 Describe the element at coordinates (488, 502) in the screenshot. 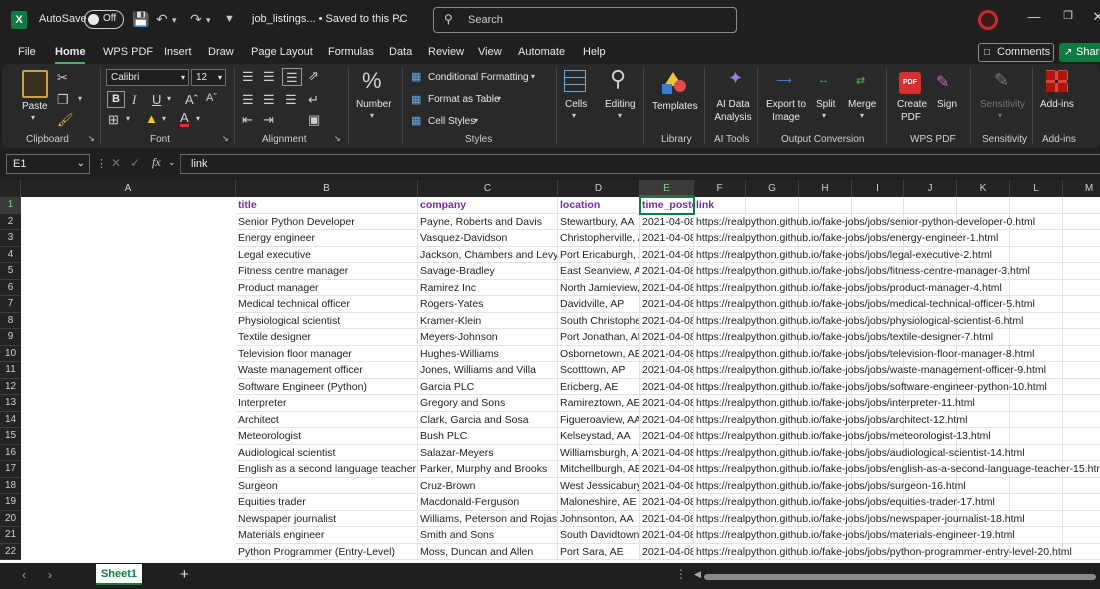

I see `table-cell: Macdonald-Ferguson` at that location.